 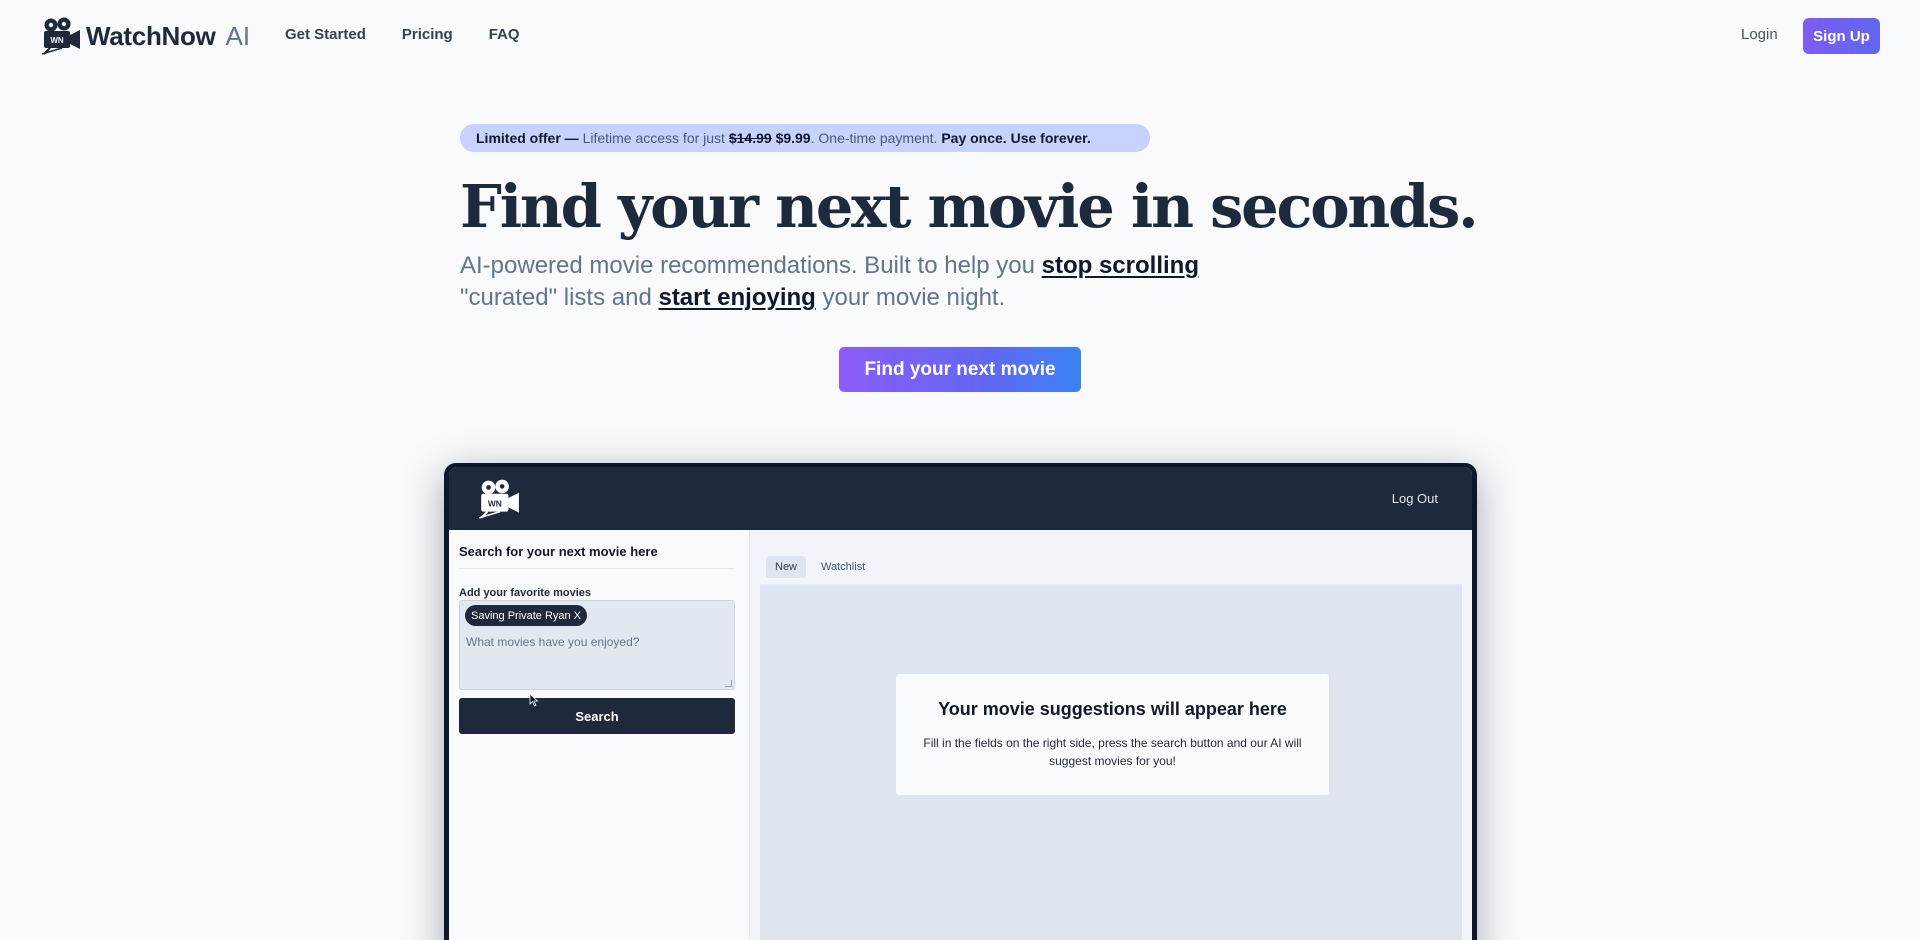 I want to click on hero-headline: Find your next movie in seconds., so click(x=969, y=206).